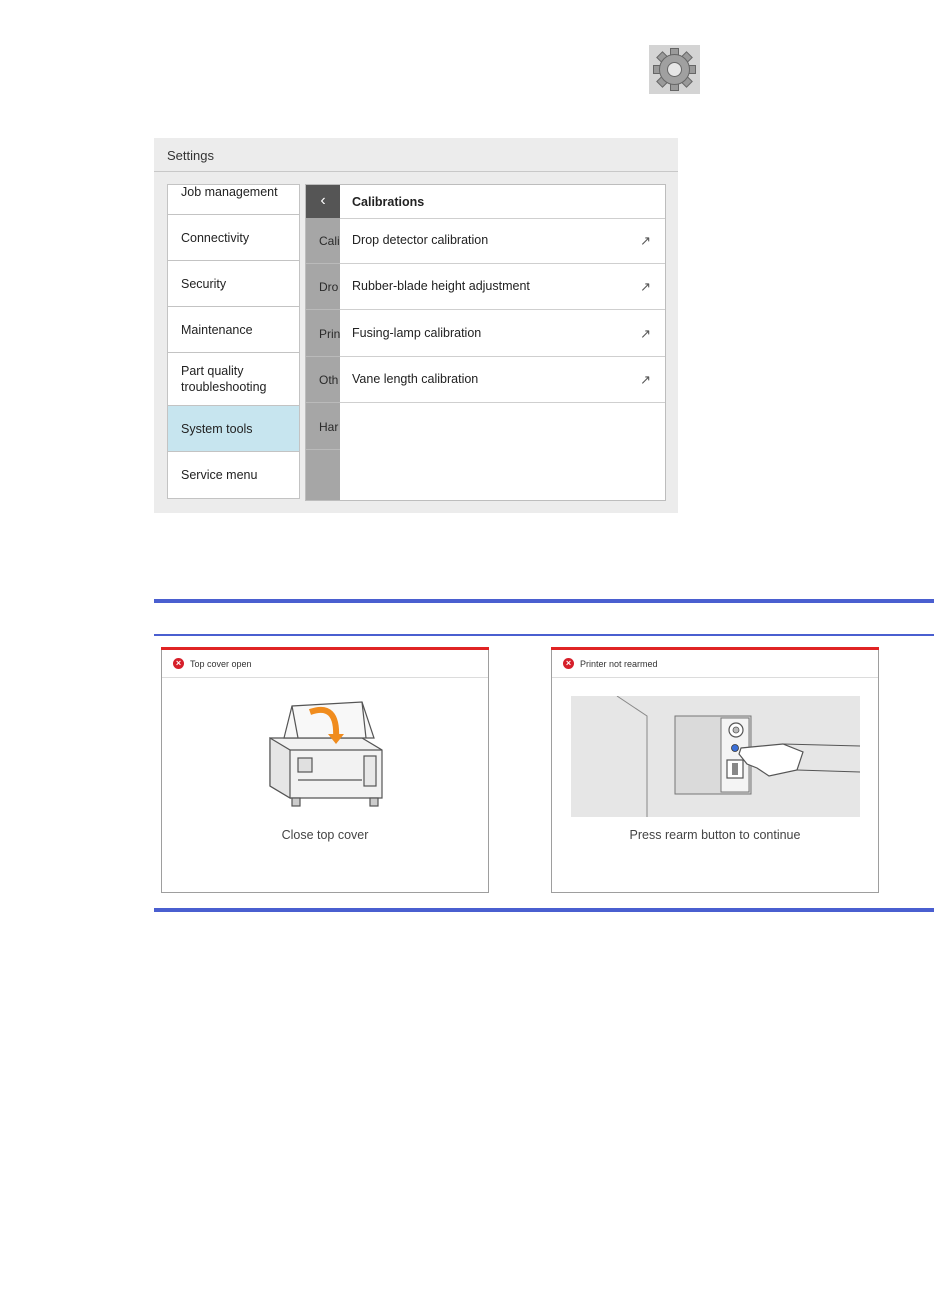 Image resolution: width=950 pixels, height=1307 pixels. Describe the element at coordinates (221, 664) in the screenshot. I see `alert-title: Top cover open` at that location.